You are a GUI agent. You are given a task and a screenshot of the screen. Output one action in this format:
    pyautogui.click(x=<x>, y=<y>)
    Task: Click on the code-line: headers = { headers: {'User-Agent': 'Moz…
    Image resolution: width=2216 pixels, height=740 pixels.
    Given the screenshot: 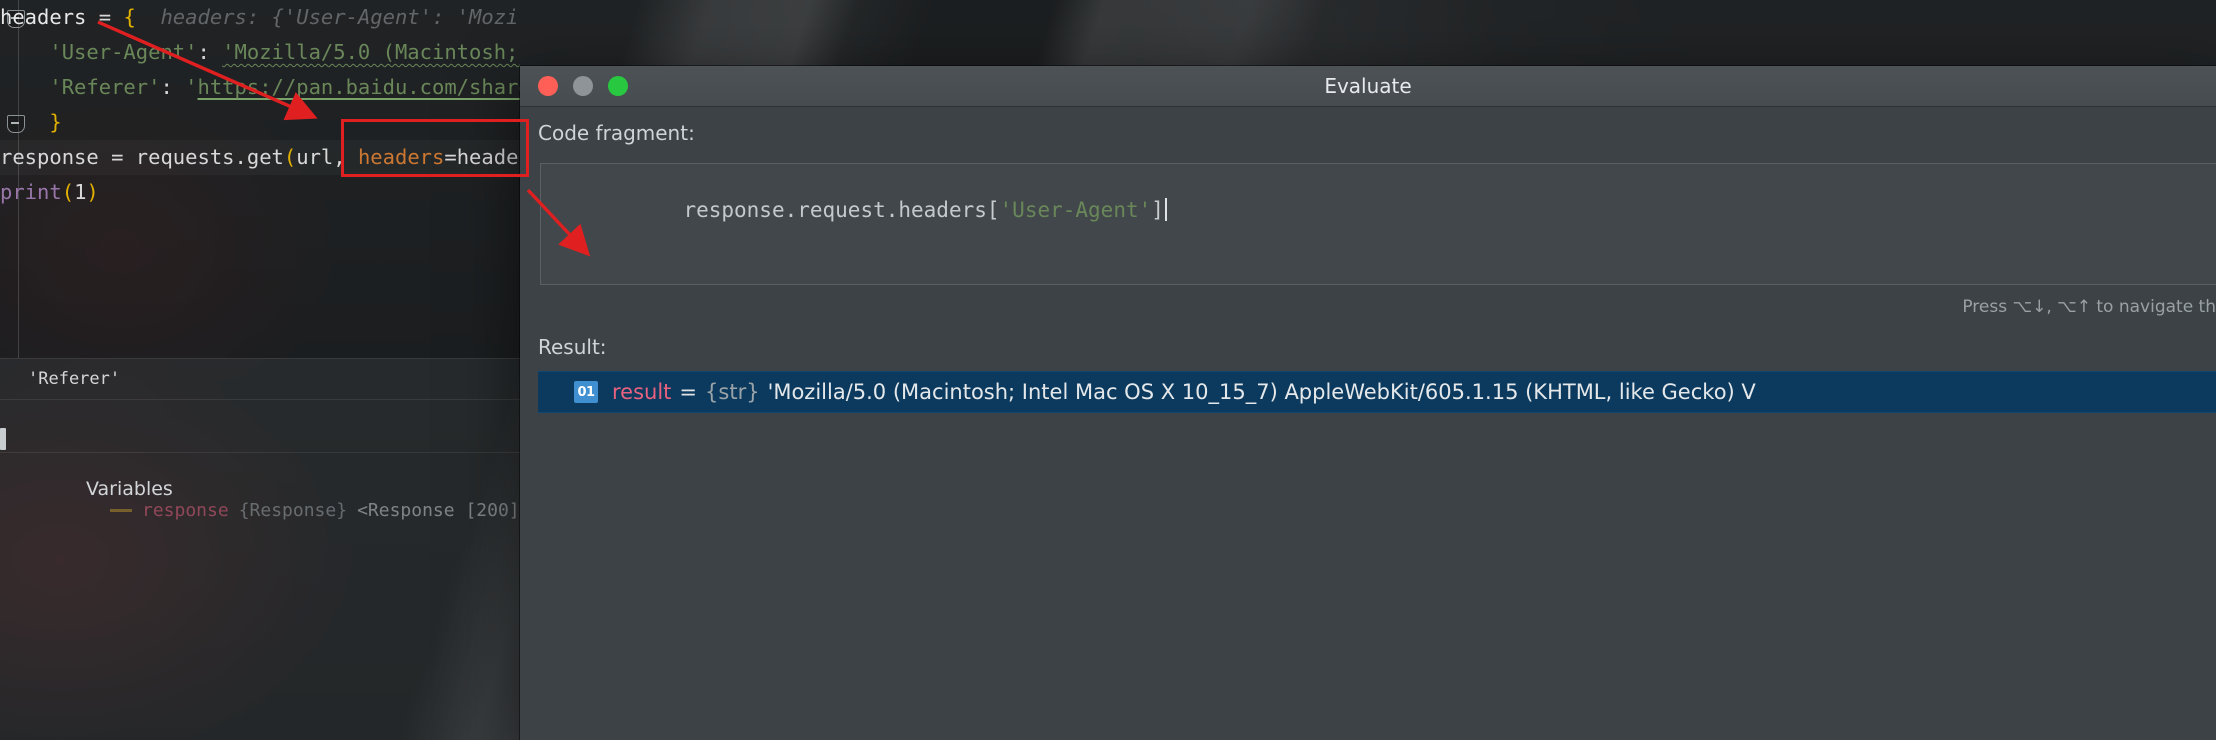 What is the action you would take?
    pyautogui.click(x=260, y=17)
    